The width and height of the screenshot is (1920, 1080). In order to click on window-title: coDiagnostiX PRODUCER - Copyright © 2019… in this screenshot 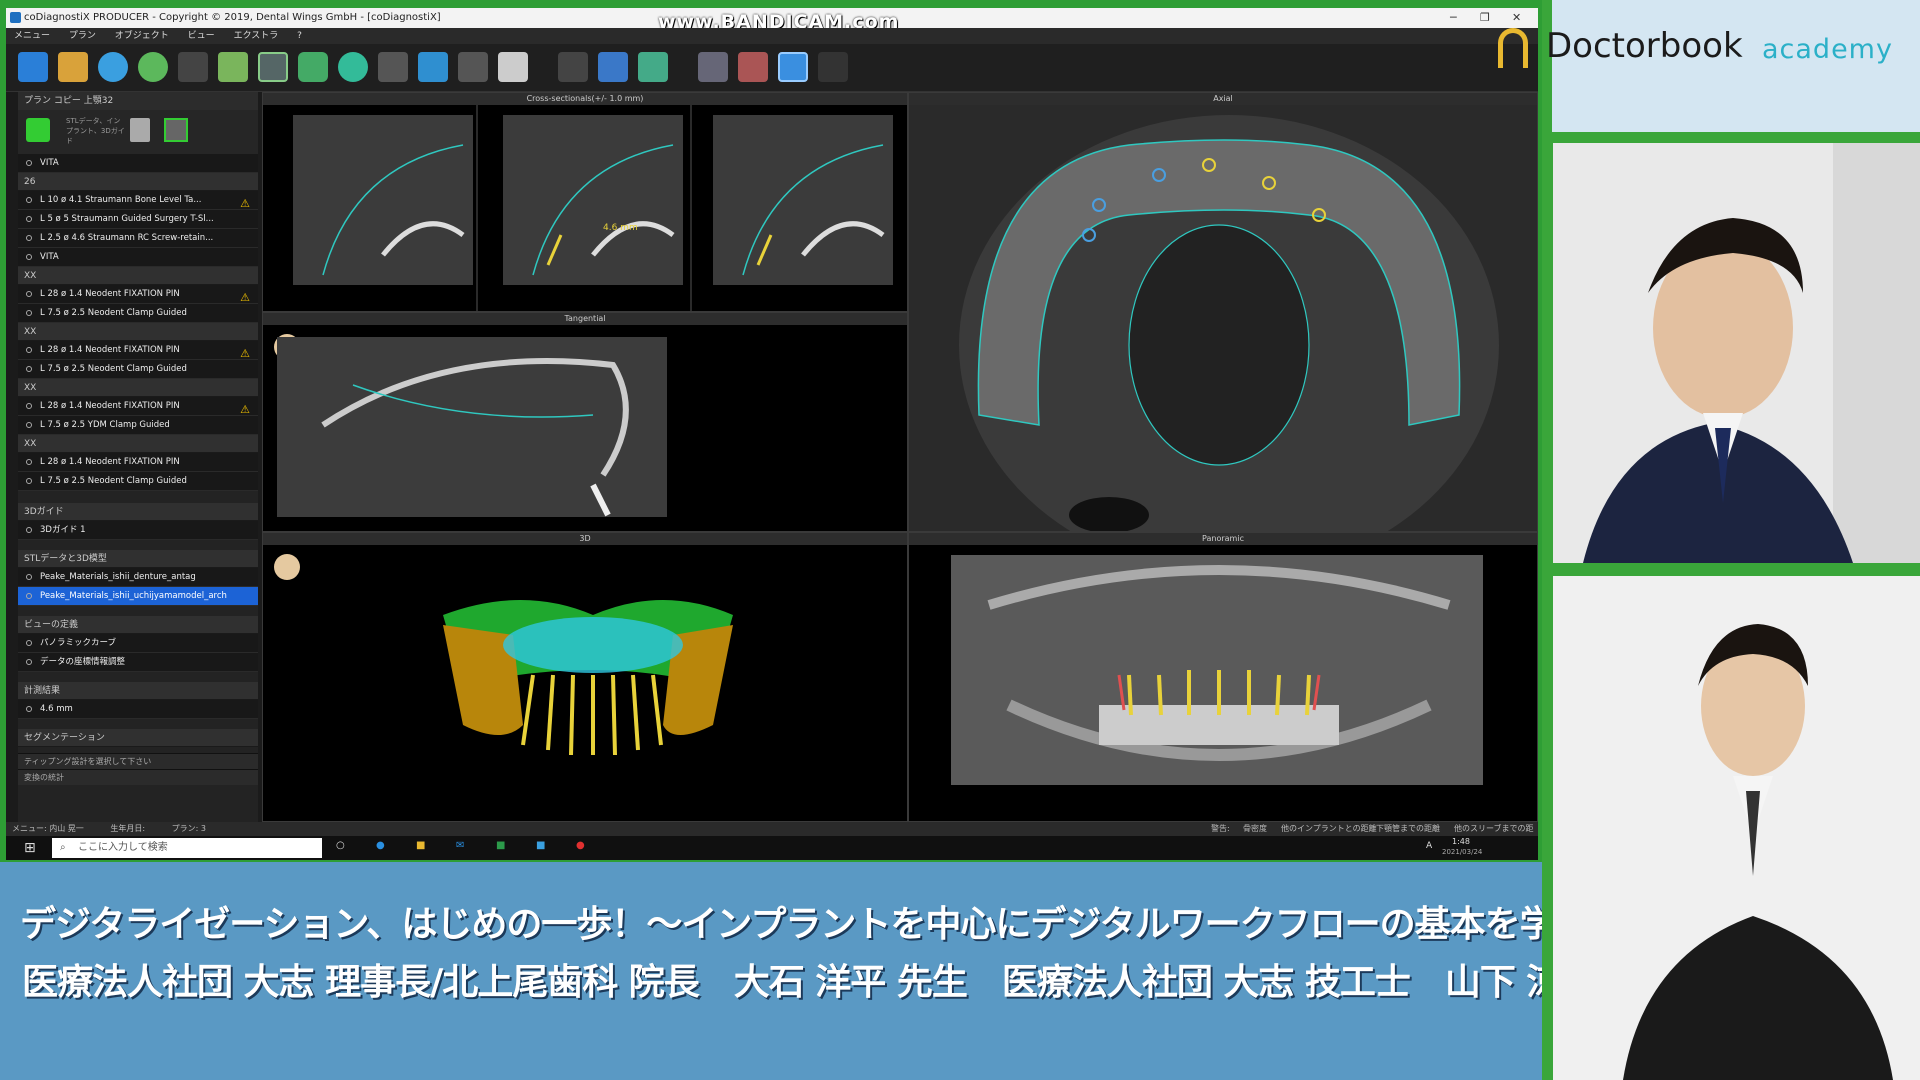, I will do `click(232, 17)`.